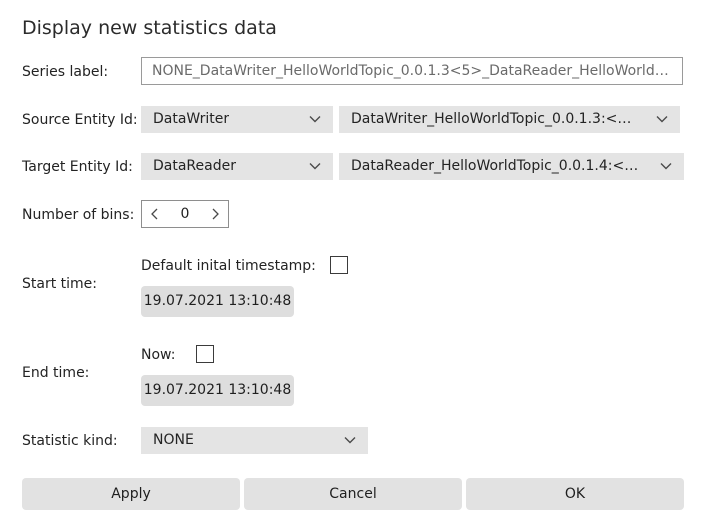 The height and width of the screenshot is (532, 706). I want to click on target-entity-id-combo: DataReader_HelloWorldTopic_0.0.1.4:<7>, so click(511, 166).